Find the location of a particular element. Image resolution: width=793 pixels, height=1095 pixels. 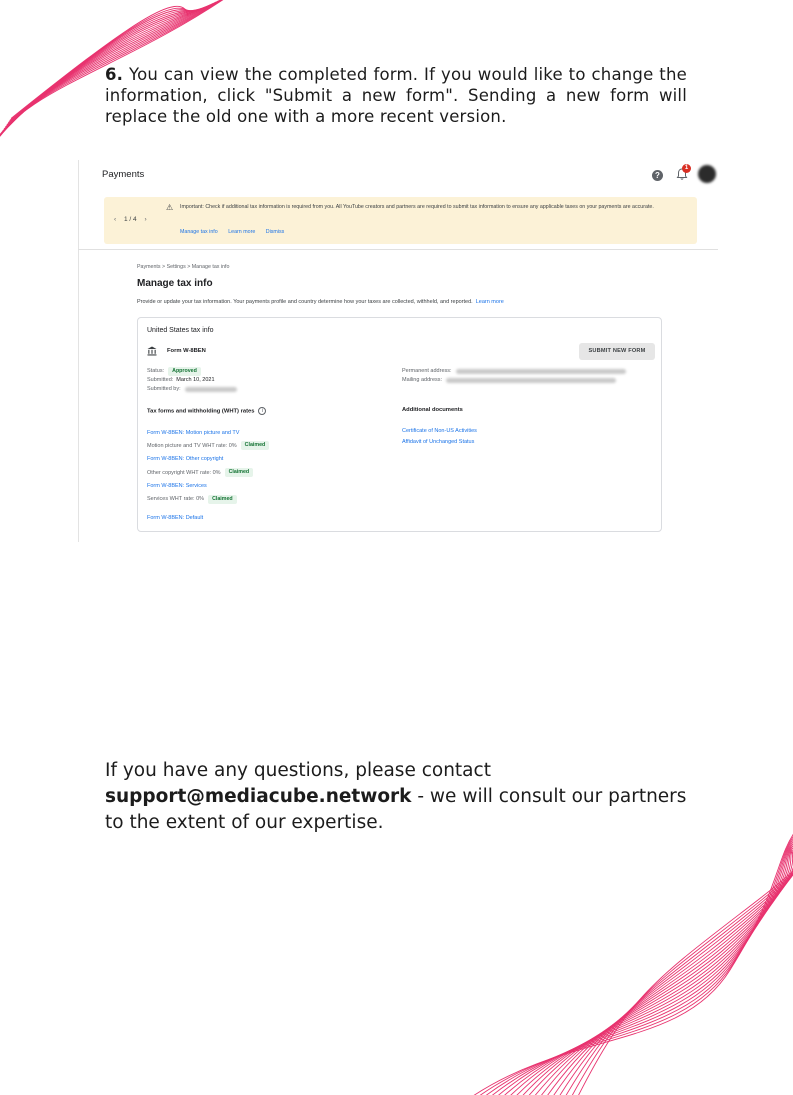

notification-badge: 1 is located at coordinates (686, 168).